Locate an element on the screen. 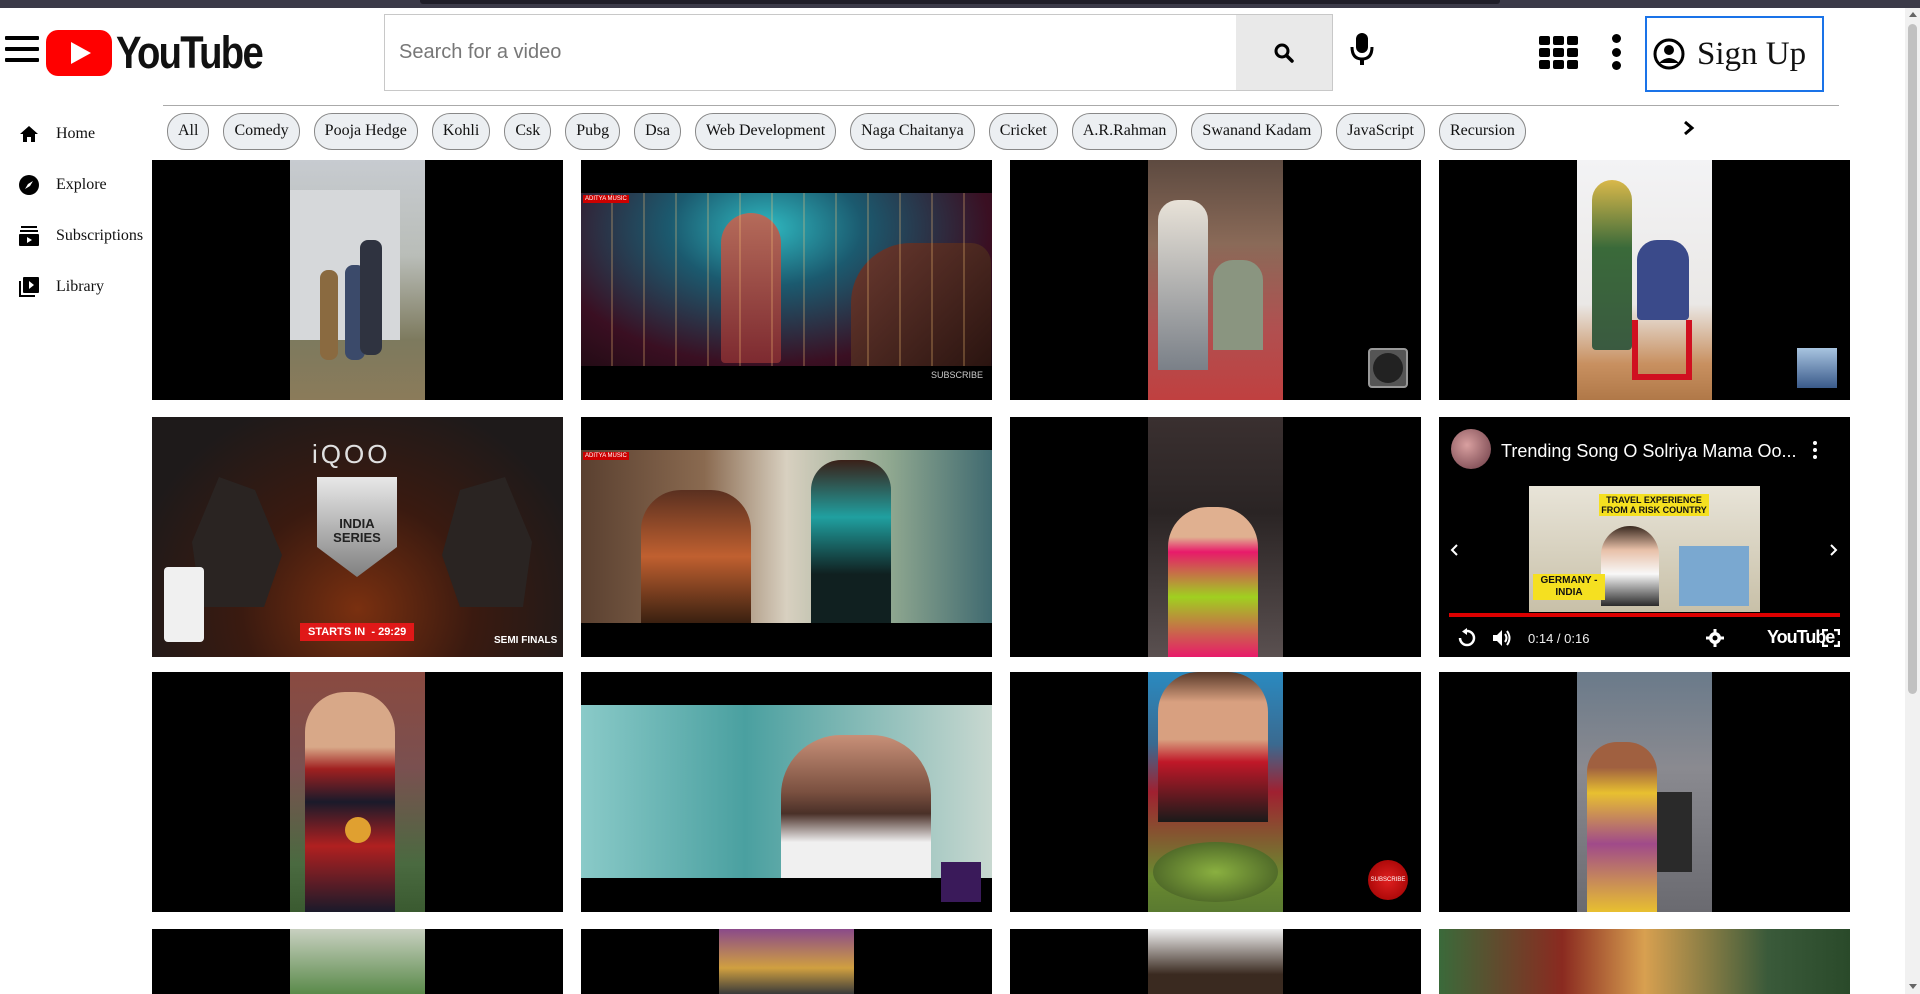  thumbnail-caption: TRAVEL EXPERIENCE FROM A RISK COUNTRY is located at coordinates (1654, 505).